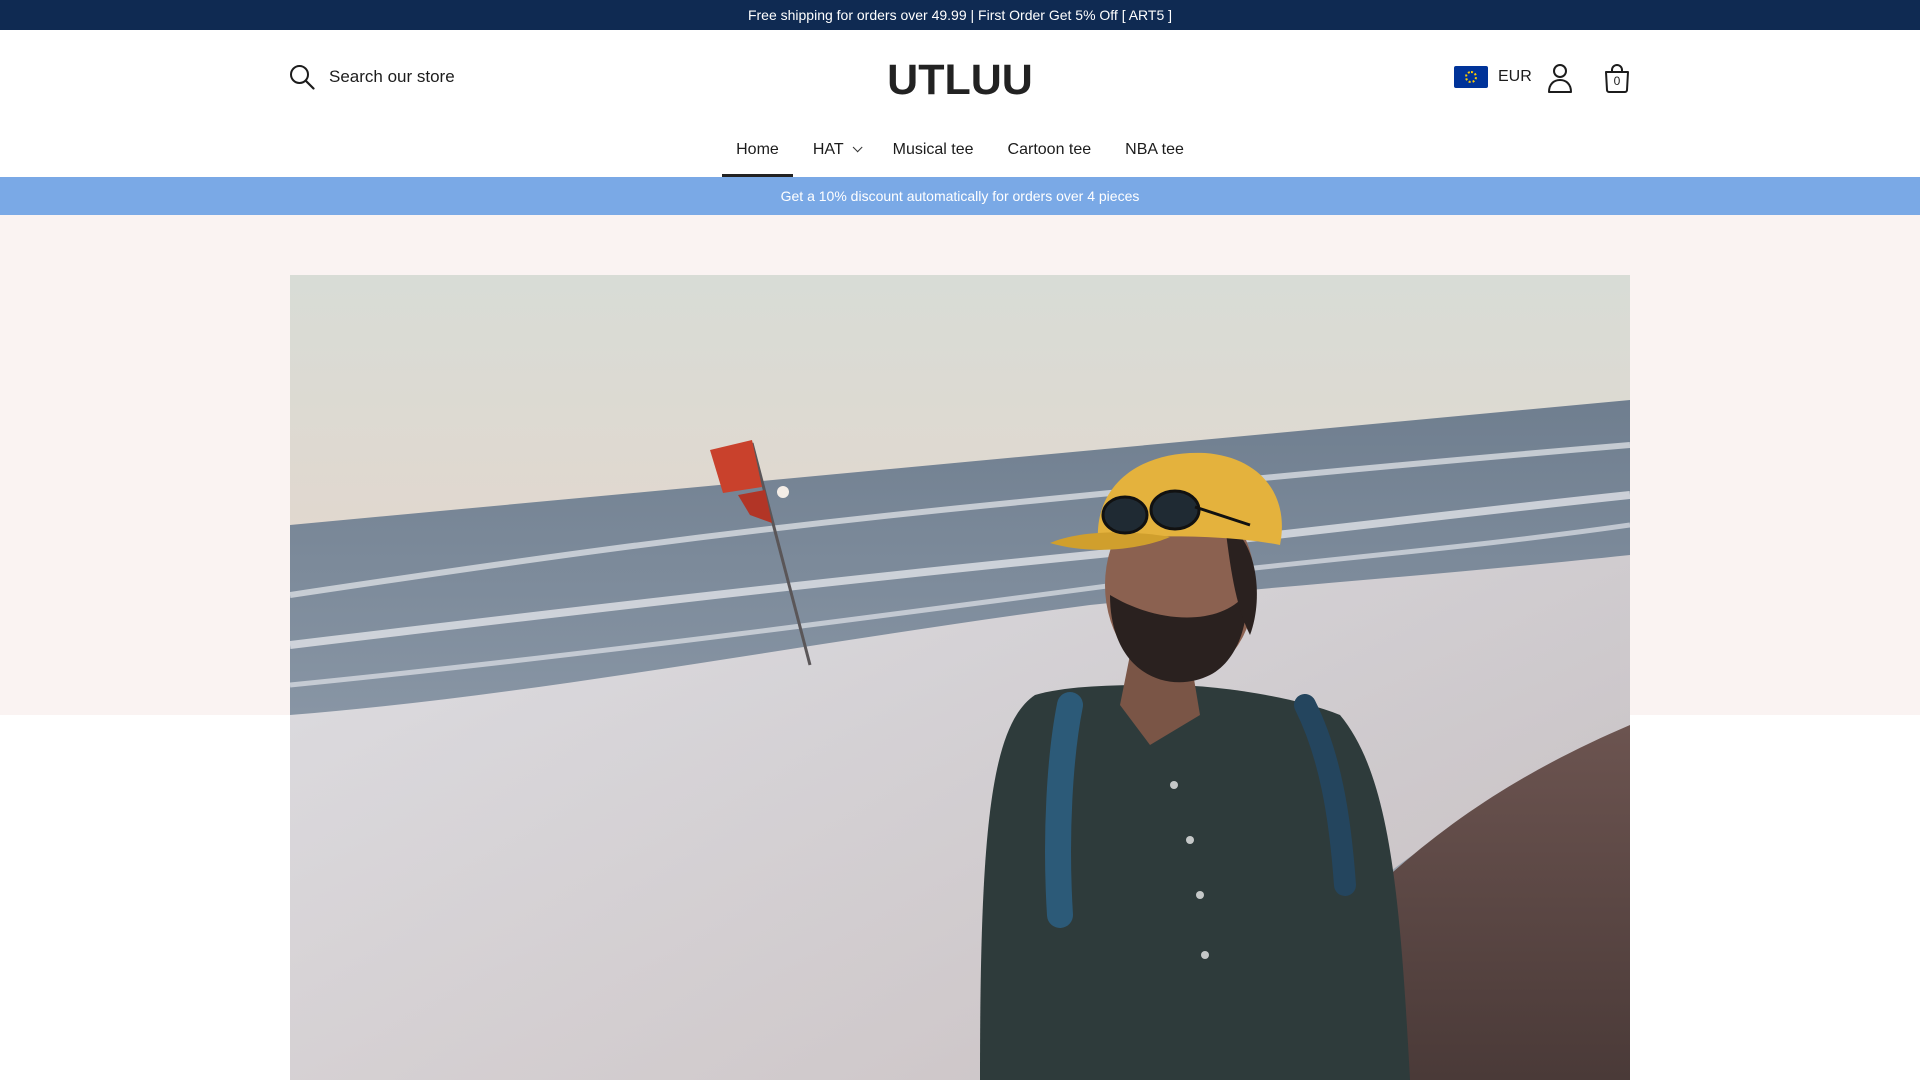  Describe the element at coordinates (1154, 149) in the screenshot. I see `nav-item-label: NBA tee` at that location.